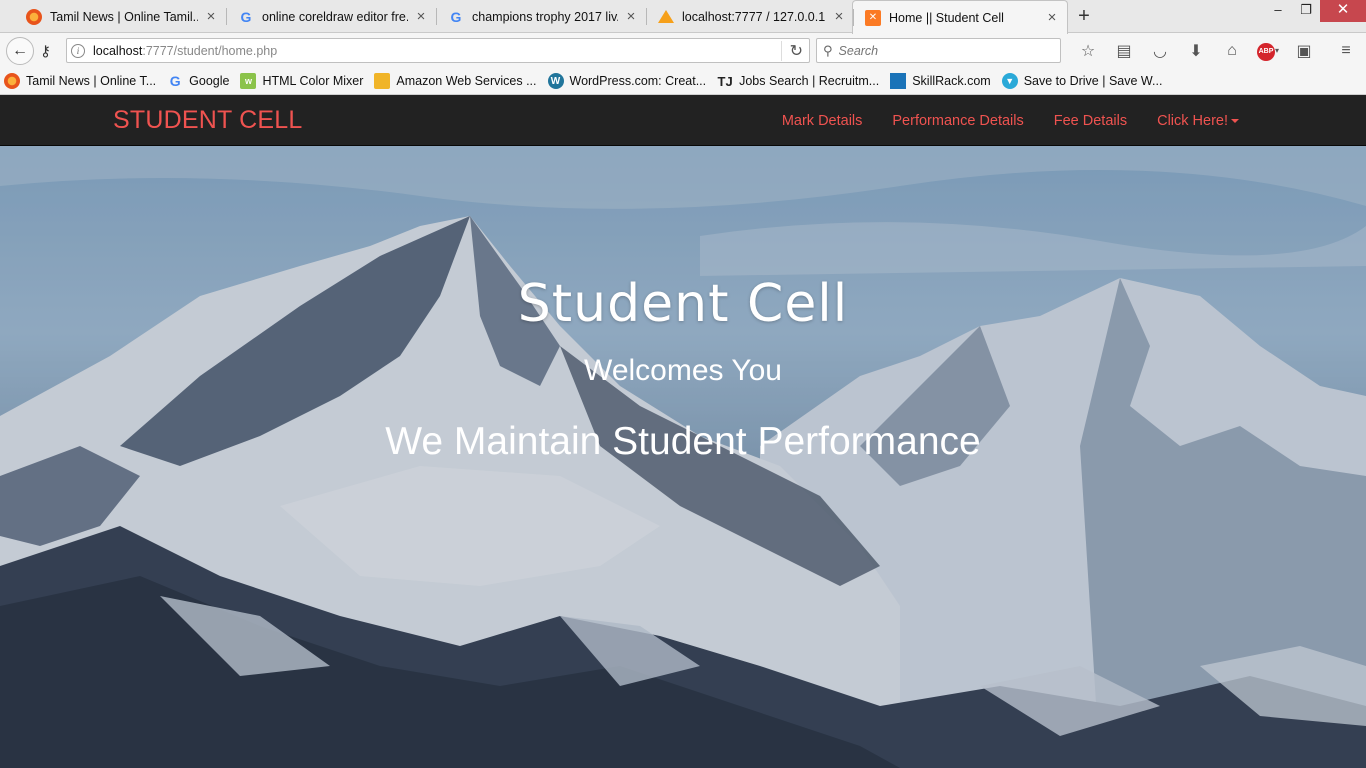 The image size is (1366, 768). What do you see at coordinates (313, 81) in the screenshot?
I see `bookmark-label: HTML Color Mixer` at bounding box center [313, 81].